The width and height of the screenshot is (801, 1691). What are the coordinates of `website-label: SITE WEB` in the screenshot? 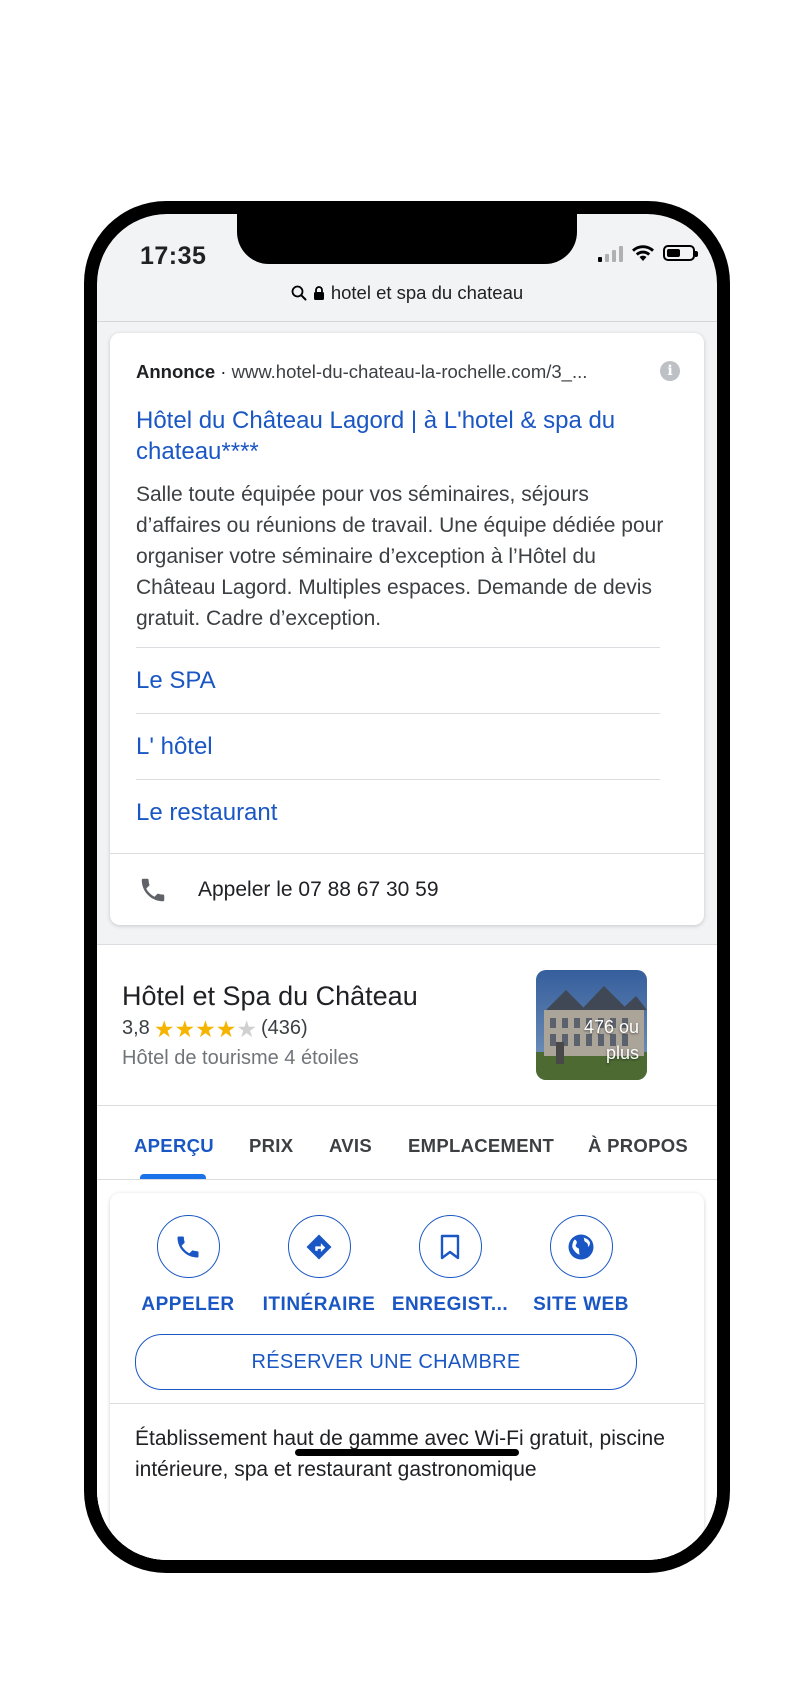 It's located at (581, 1304).